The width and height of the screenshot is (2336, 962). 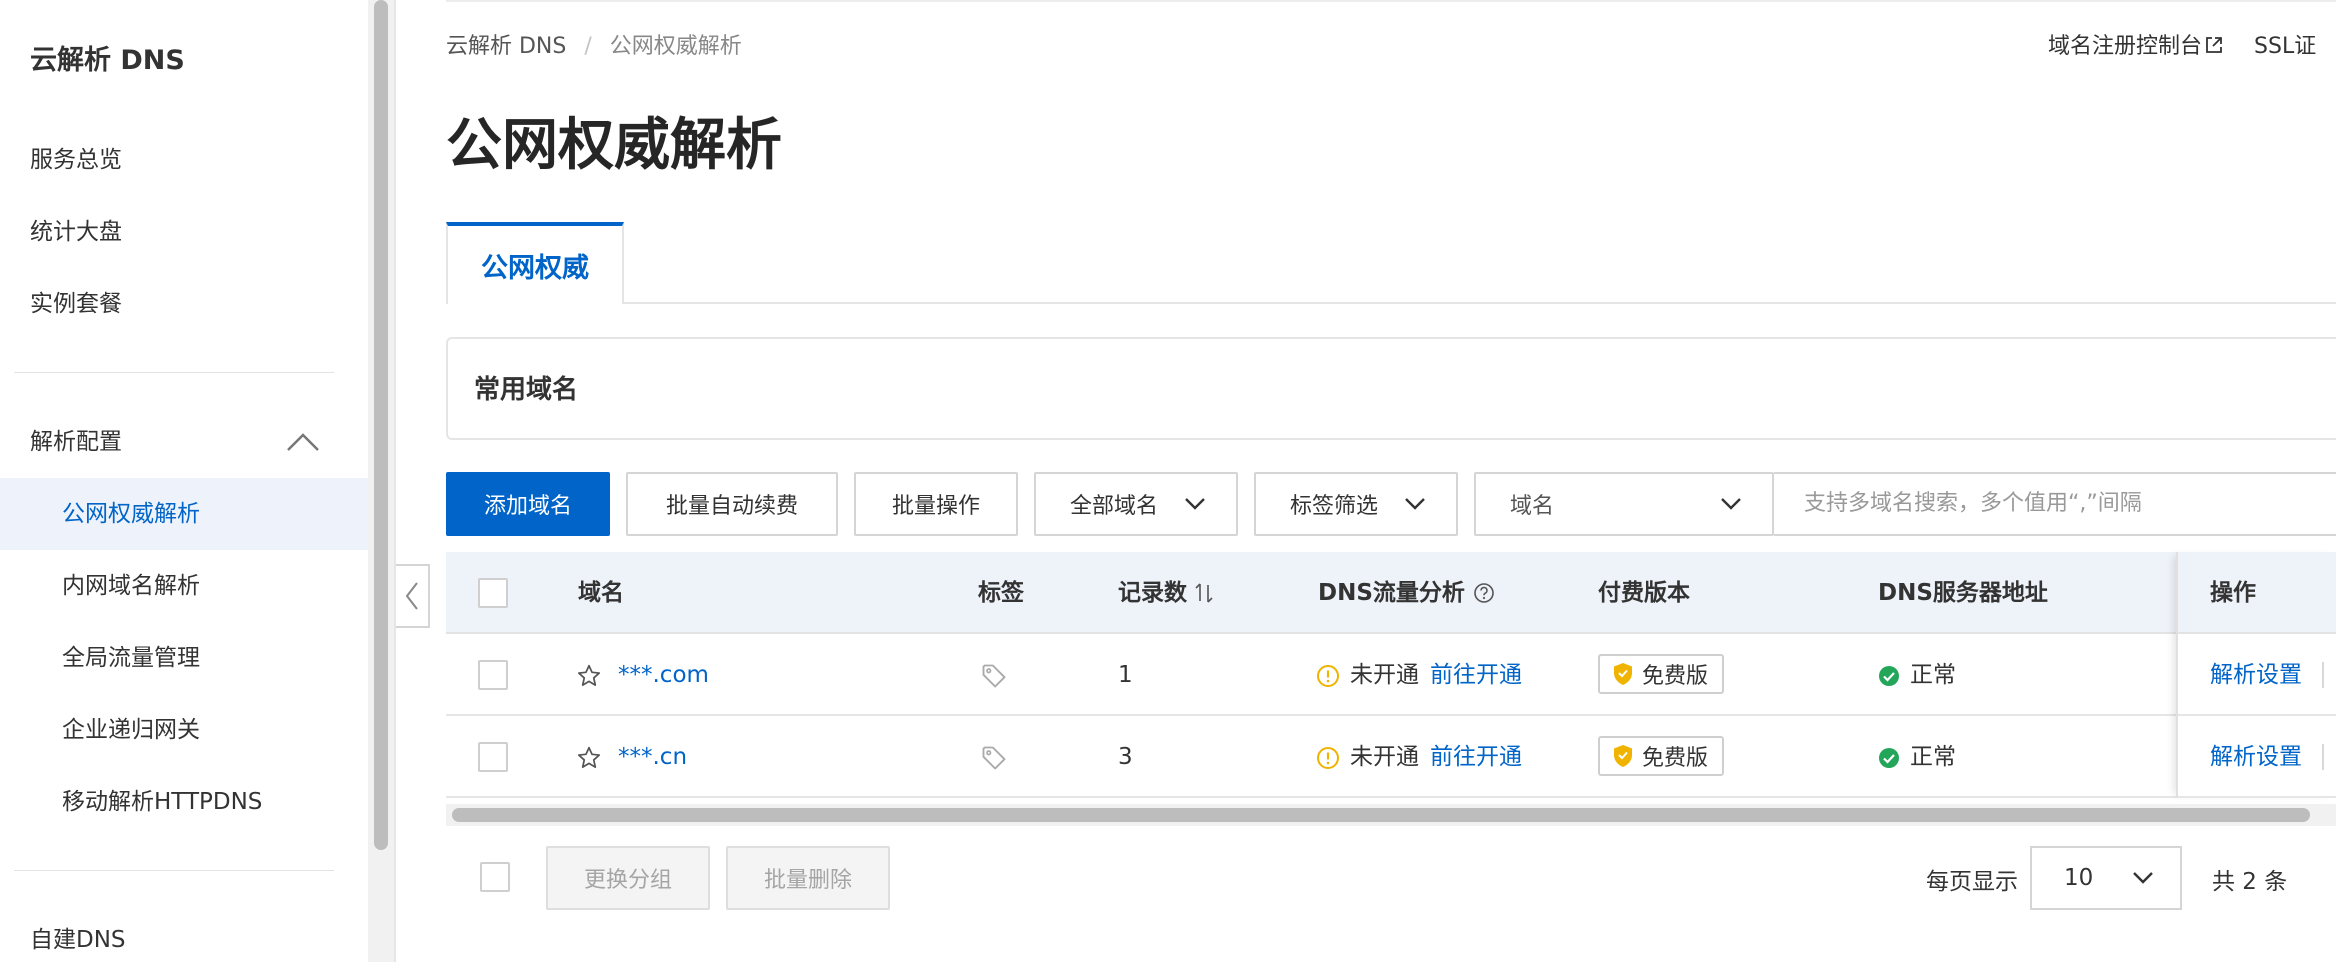 What do you see at coordinates (184, 802) in the screenshot?
I see `sidebar-item-httpdns: 移动解析HTTPDNS` at bounding box center [184, 802].